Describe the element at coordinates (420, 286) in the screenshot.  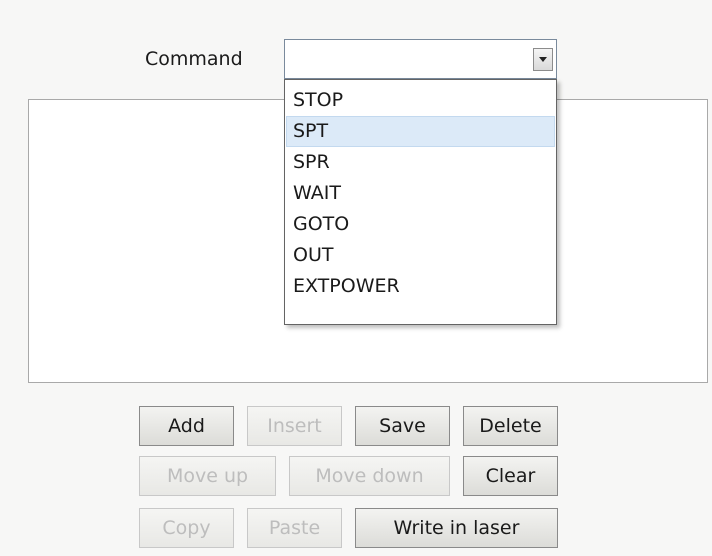
I see `dropdown-option-extpower: EXTPOWER` at that location.